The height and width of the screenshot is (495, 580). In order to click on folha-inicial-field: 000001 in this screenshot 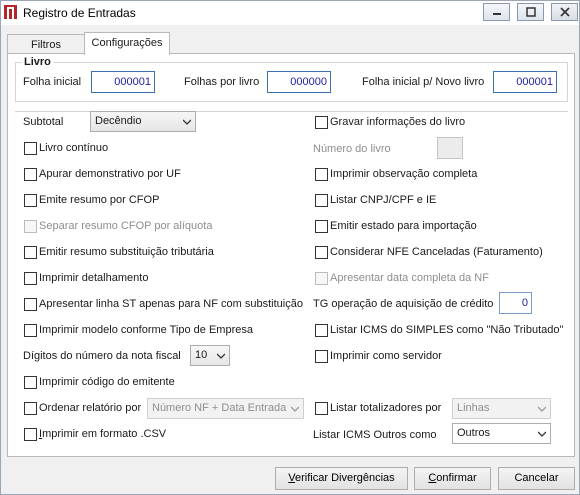, I will do `click(123, 82)`.